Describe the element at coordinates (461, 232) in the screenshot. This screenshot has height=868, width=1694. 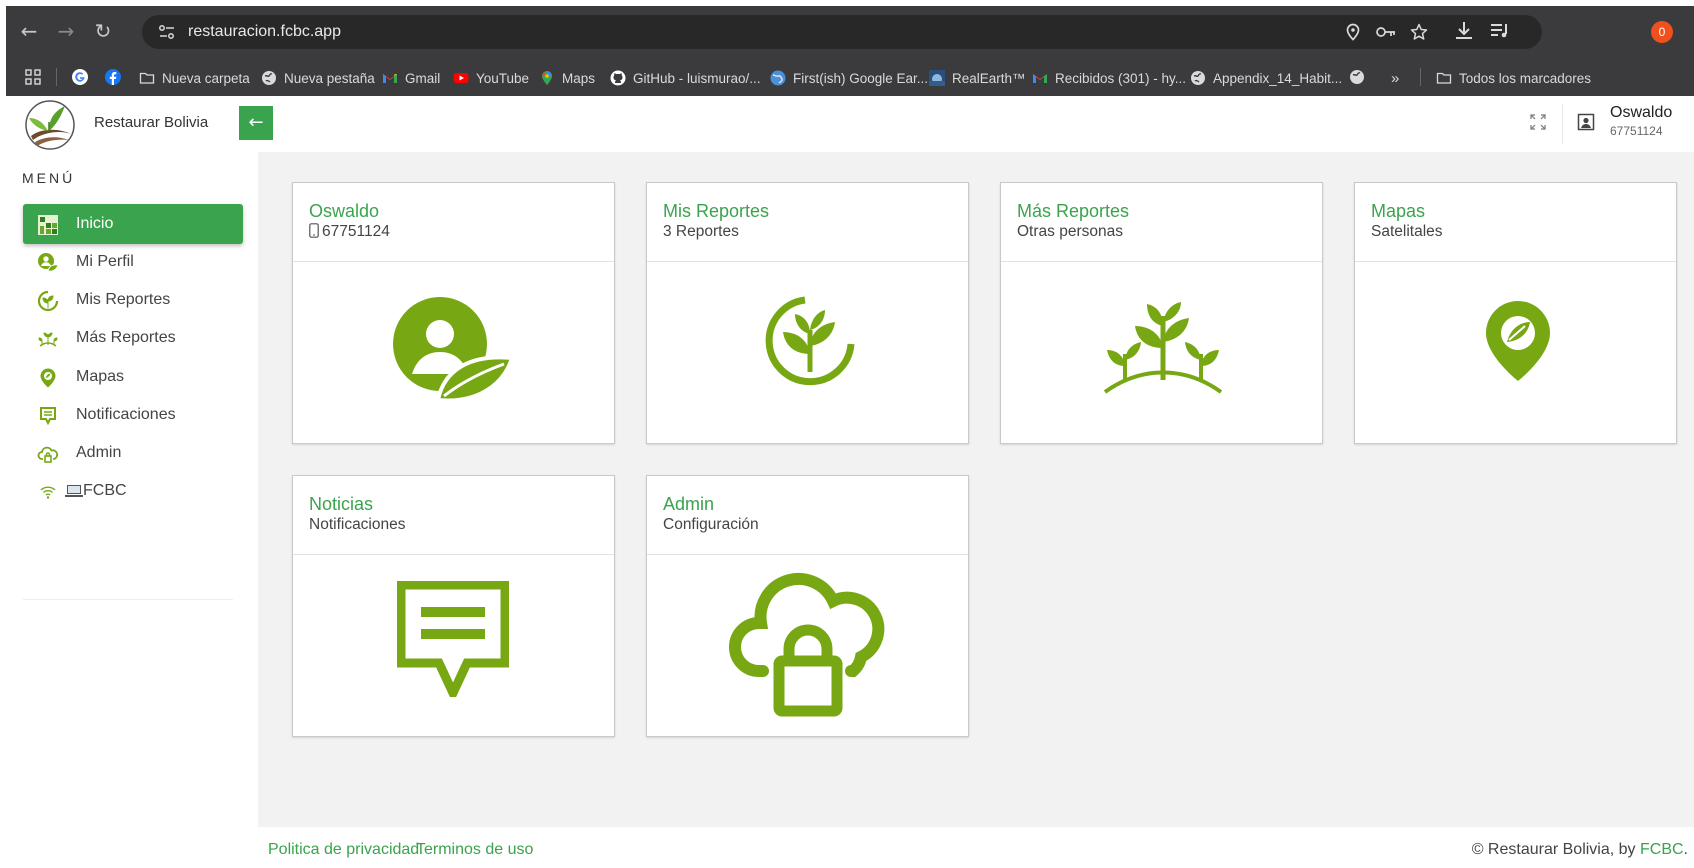
I see `card-subtitle: 67751124` at that location.